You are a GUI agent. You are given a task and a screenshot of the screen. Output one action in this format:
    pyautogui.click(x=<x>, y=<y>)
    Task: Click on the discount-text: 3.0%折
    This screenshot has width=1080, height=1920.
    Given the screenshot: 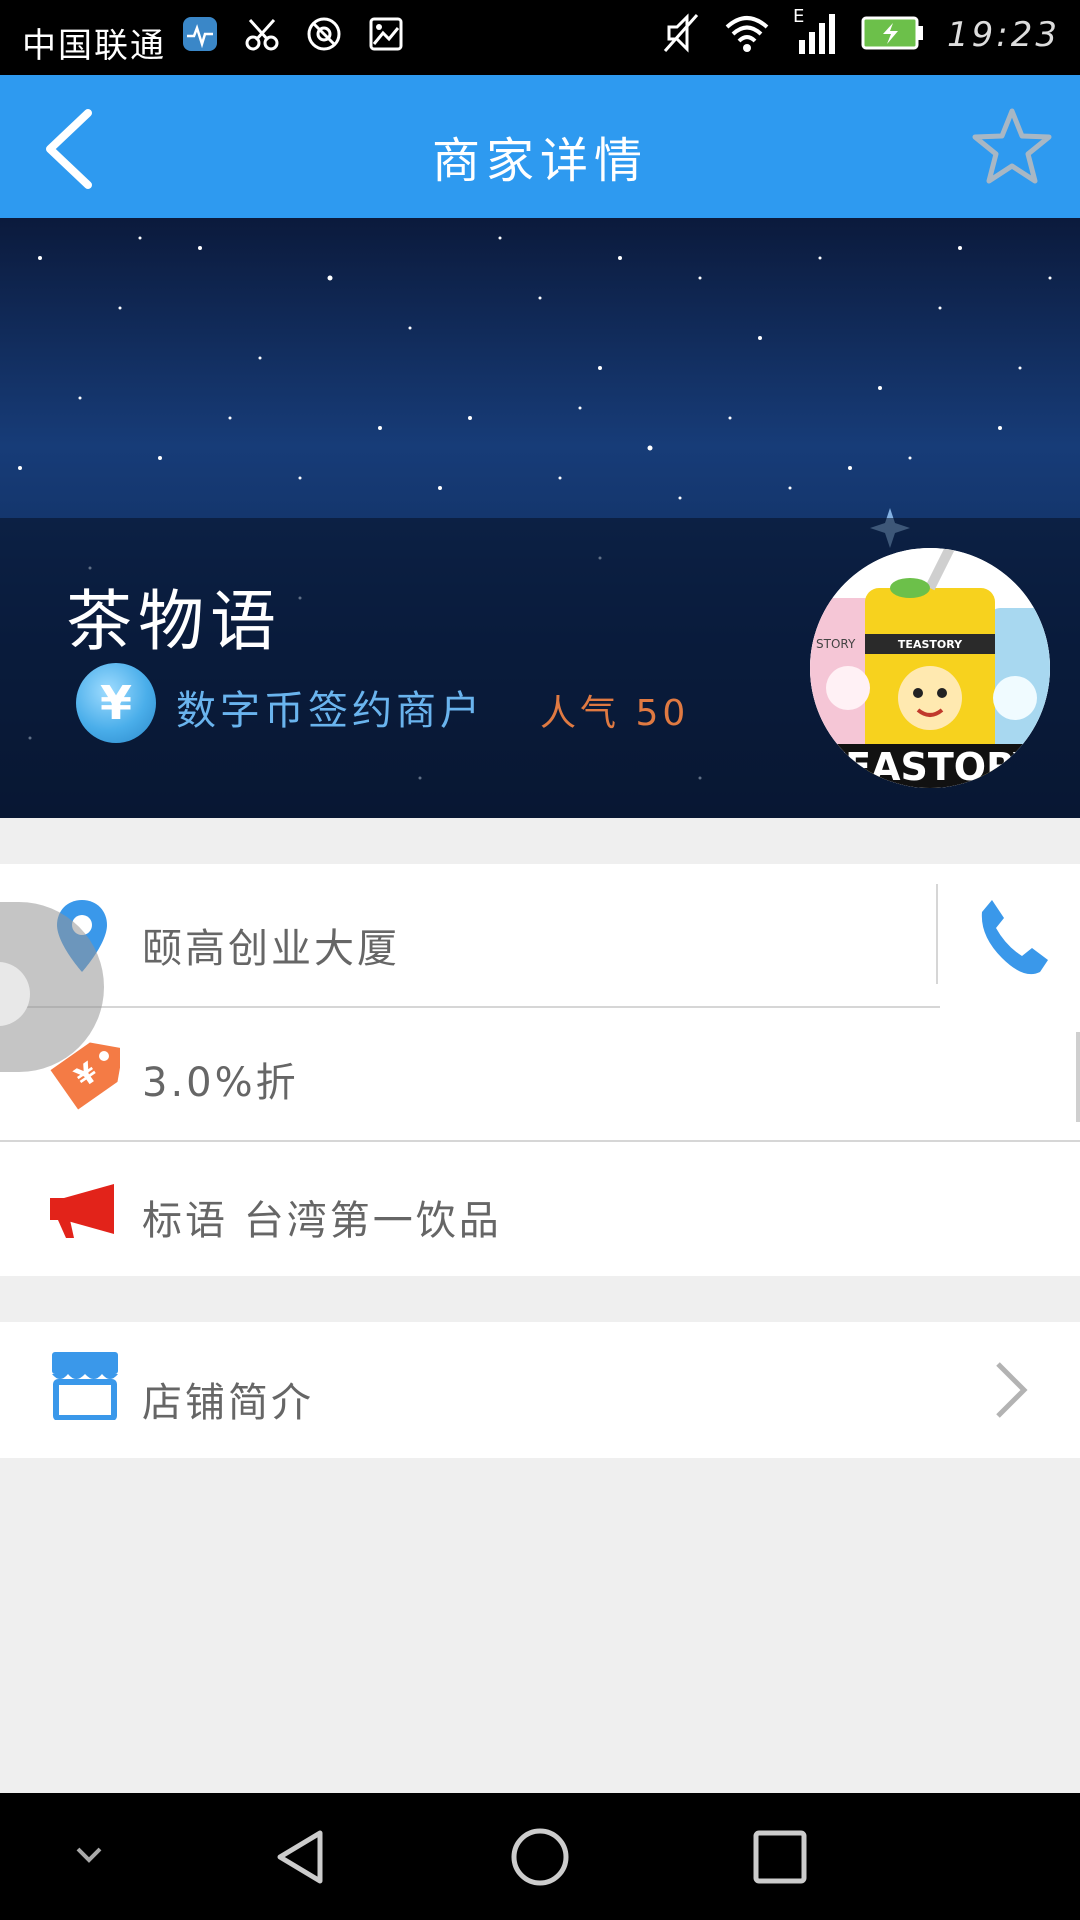 What is the action you would take?
    pyautogui.click(x=220, y=1083)
    